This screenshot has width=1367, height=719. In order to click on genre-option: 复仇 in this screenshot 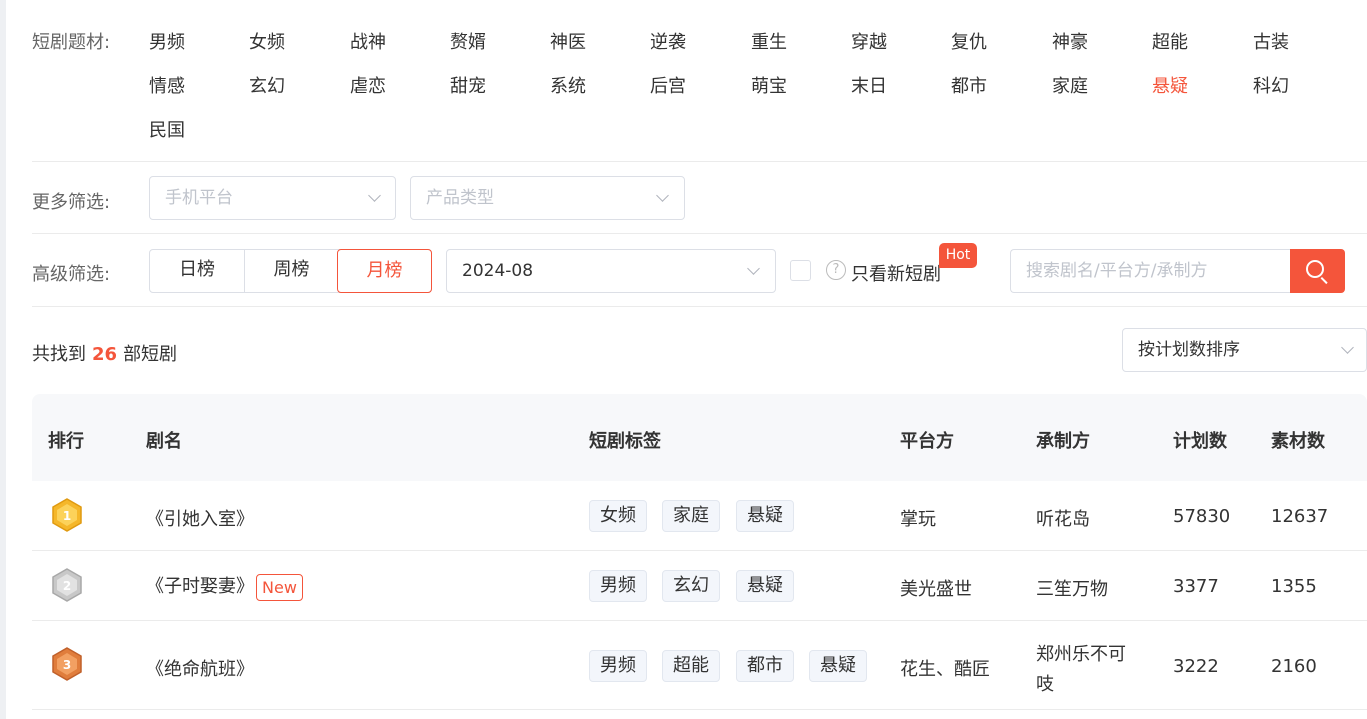, I will do `click(969, 41)`.